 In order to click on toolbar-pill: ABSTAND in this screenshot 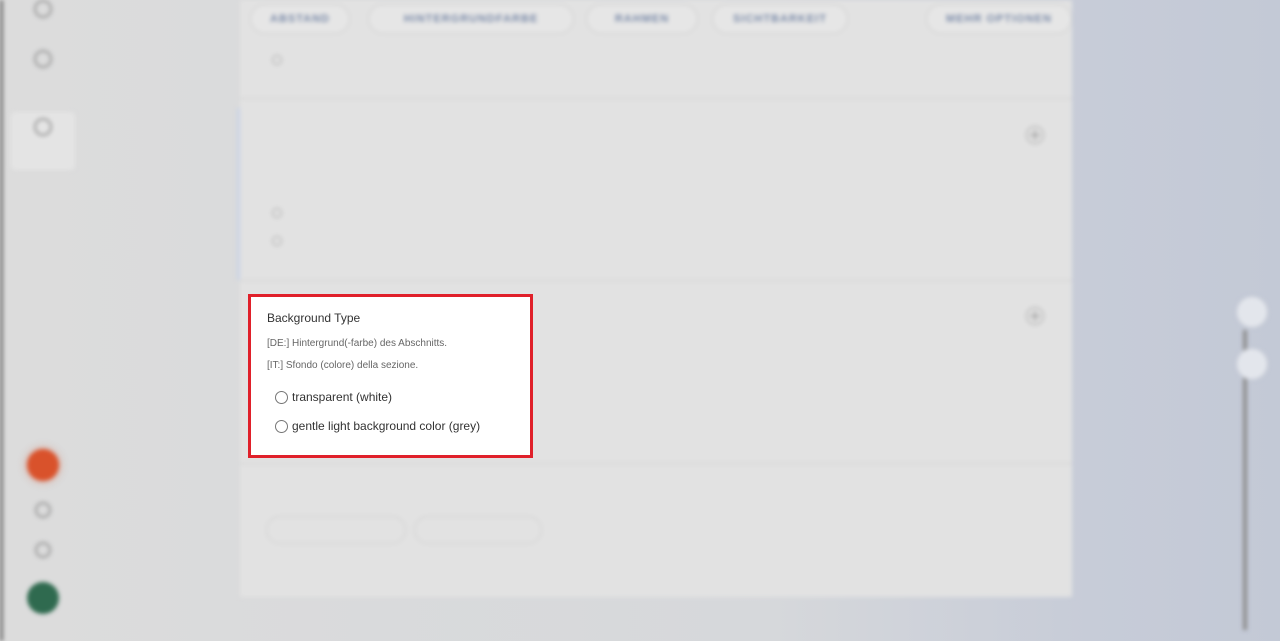, I will do `click(300, 19)`.